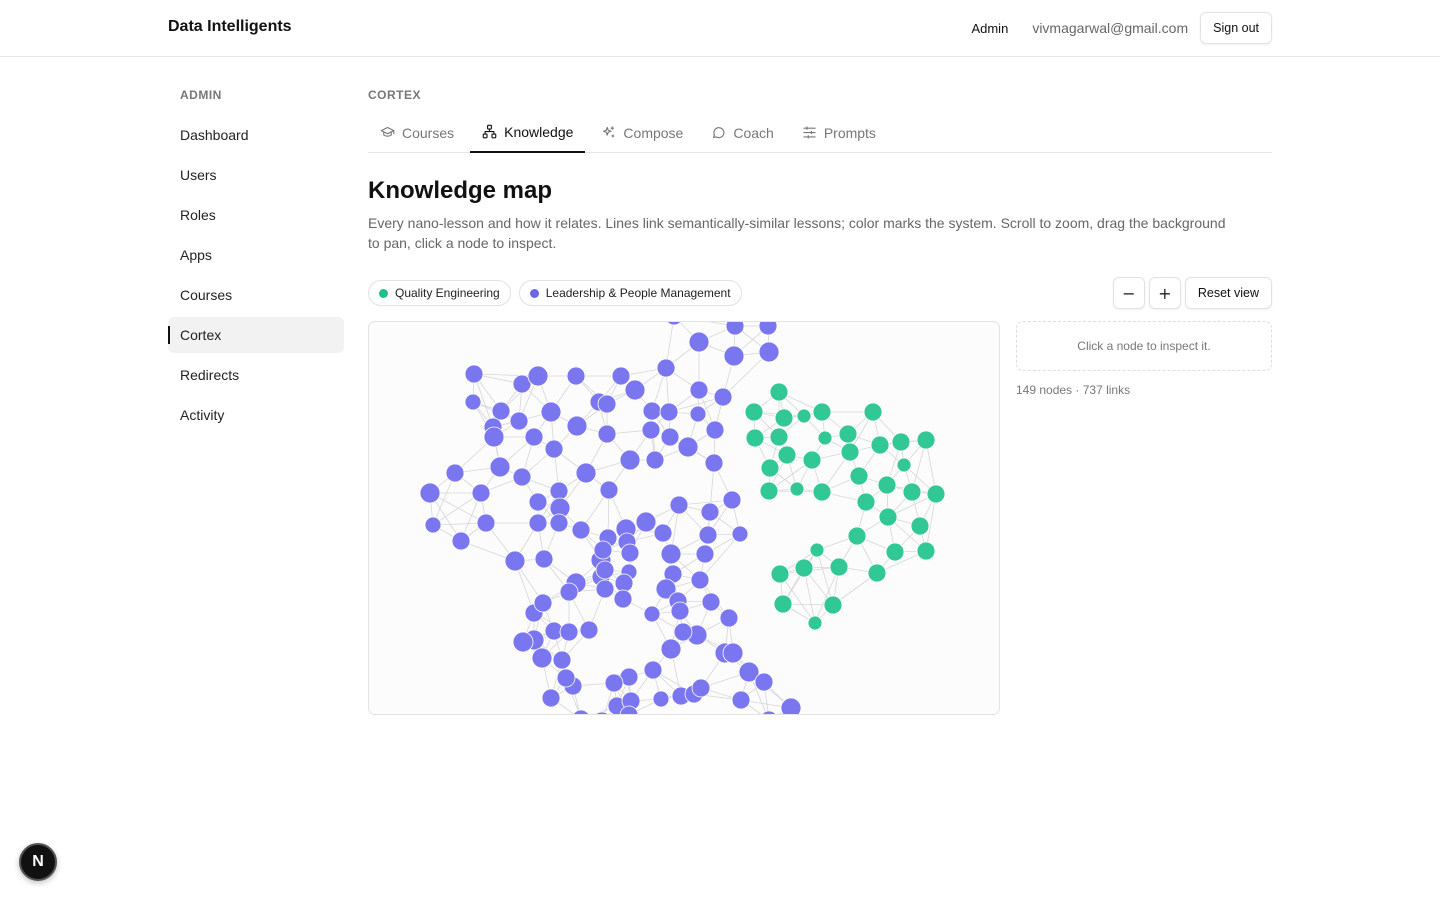  I want to click on tab-prompts: Prompts, so click(839, 132).